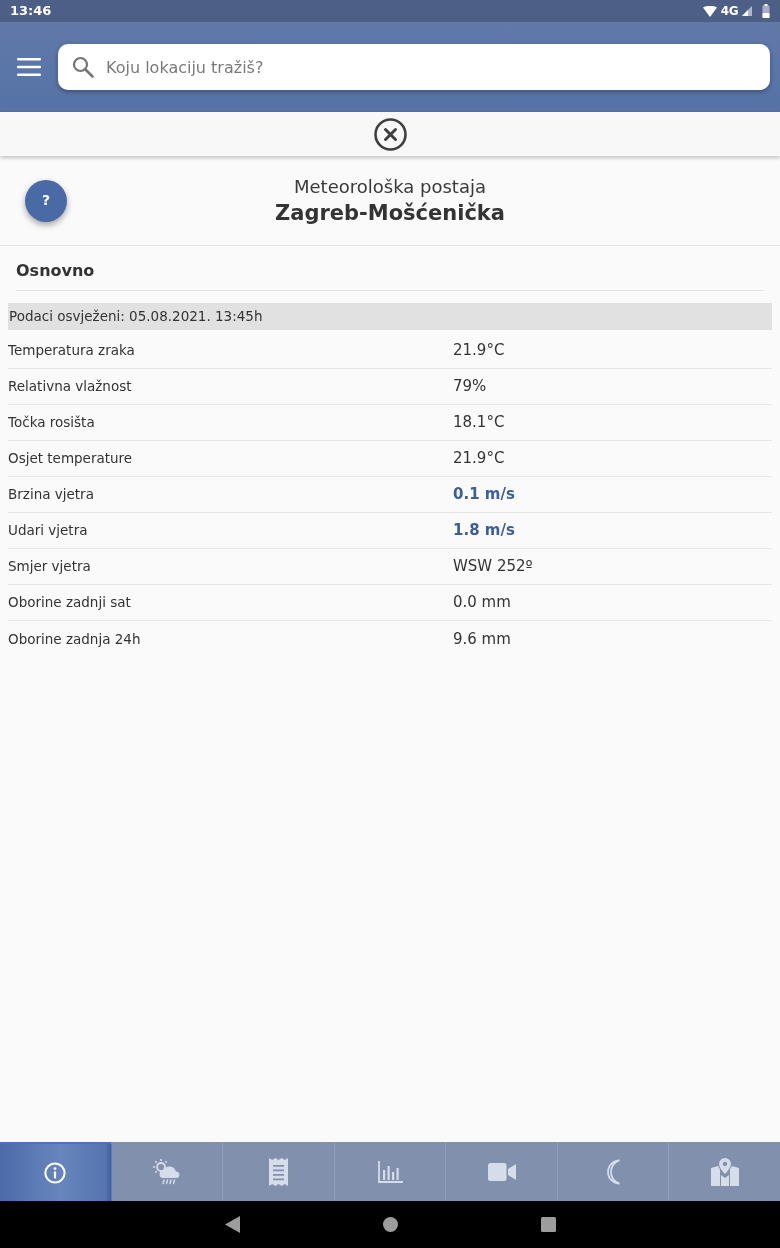 The width and height of the screenshot is (780, 1248). Describe the element at coordinates (482, 639) in the screenshot. I see `row-value: 9.6 mm` at that location.